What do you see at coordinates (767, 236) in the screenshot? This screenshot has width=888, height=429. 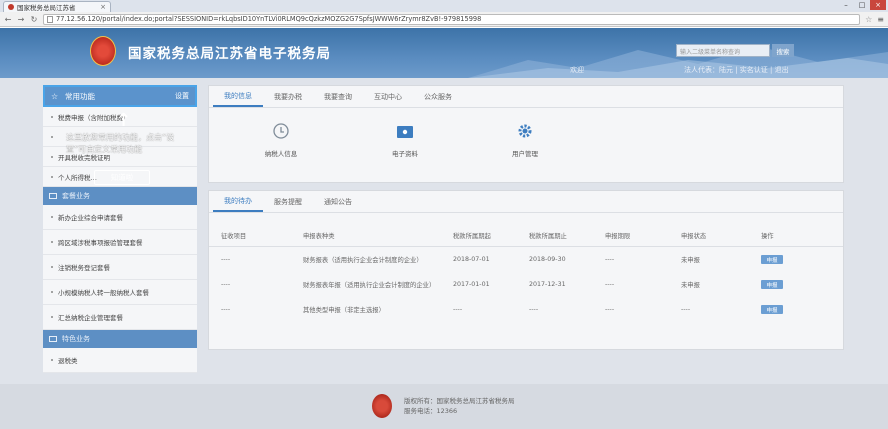 I see `column-header: 操作` at bounding box center [767, 236].